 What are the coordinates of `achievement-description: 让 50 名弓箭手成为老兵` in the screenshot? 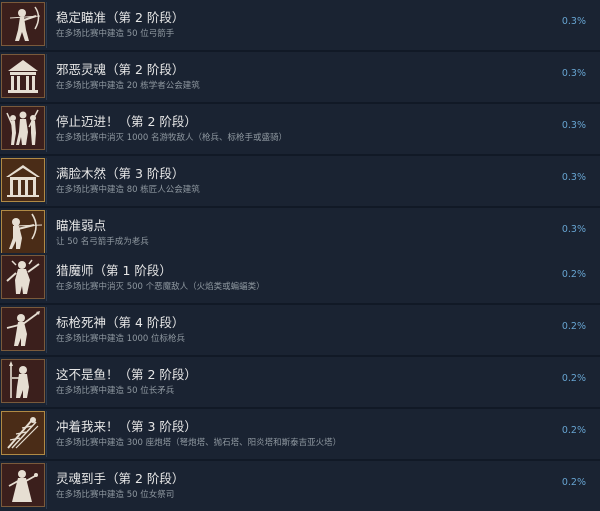 It's located at (102, 242).